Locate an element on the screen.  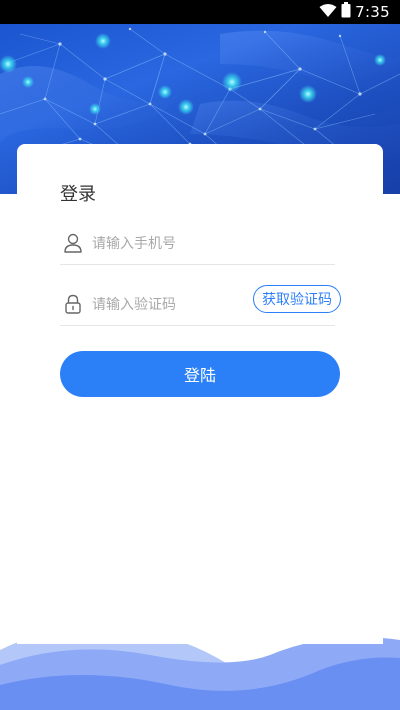
phone-input is located at coordinates (172, 244).